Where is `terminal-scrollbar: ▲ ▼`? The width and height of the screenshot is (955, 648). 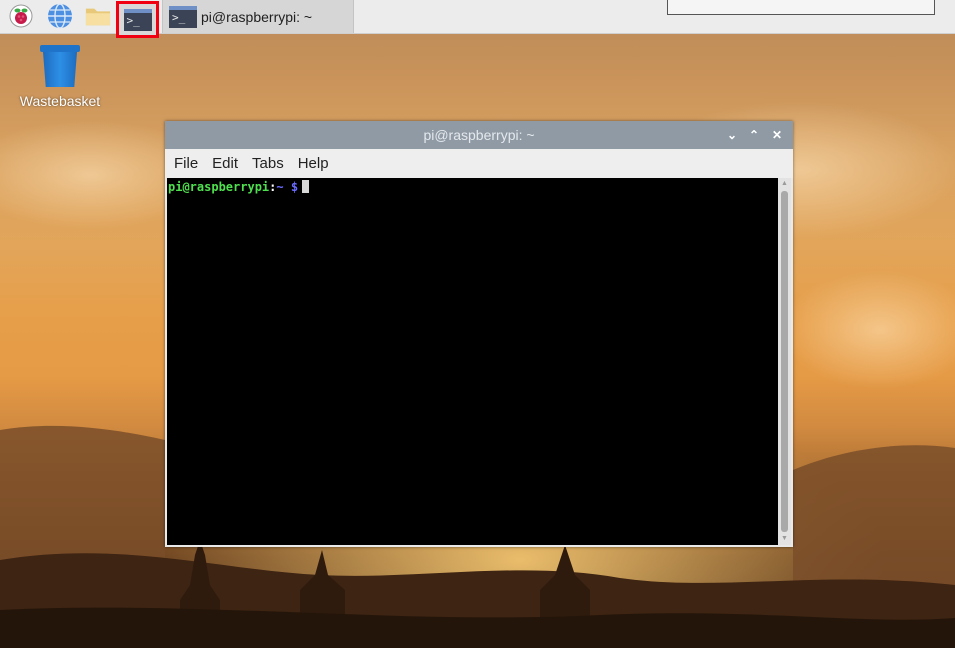 terminal-scrollbar: ▲ ▼ is located at coordinates (784, 361).